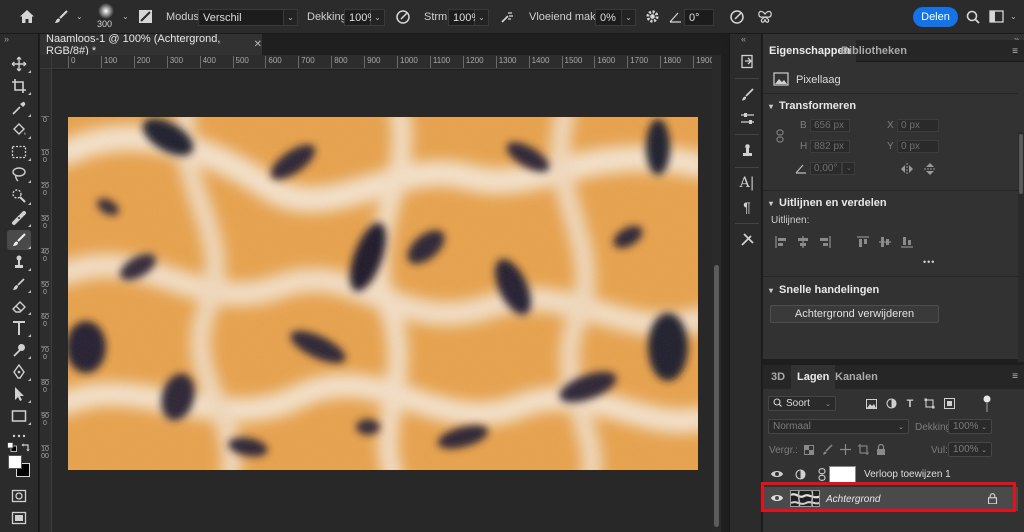  What do you see at coordinates (19, 130) in the screenshot?
I see `paint-bucket-tool-icon` at bounding box center [19, 130].